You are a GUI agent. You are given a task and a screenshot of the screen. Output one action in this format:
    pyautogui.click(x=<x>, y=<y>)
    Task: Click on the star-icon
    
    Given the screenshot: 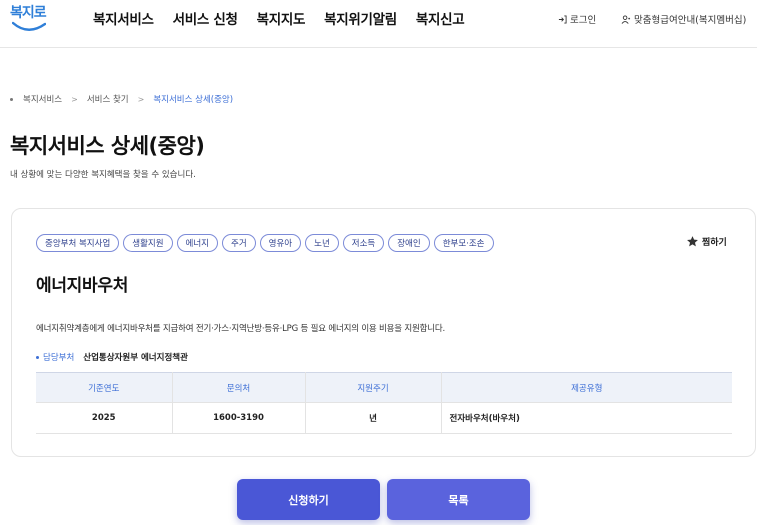 What is the action you would take?
    pyautogui.click(x=692, y=241)
    